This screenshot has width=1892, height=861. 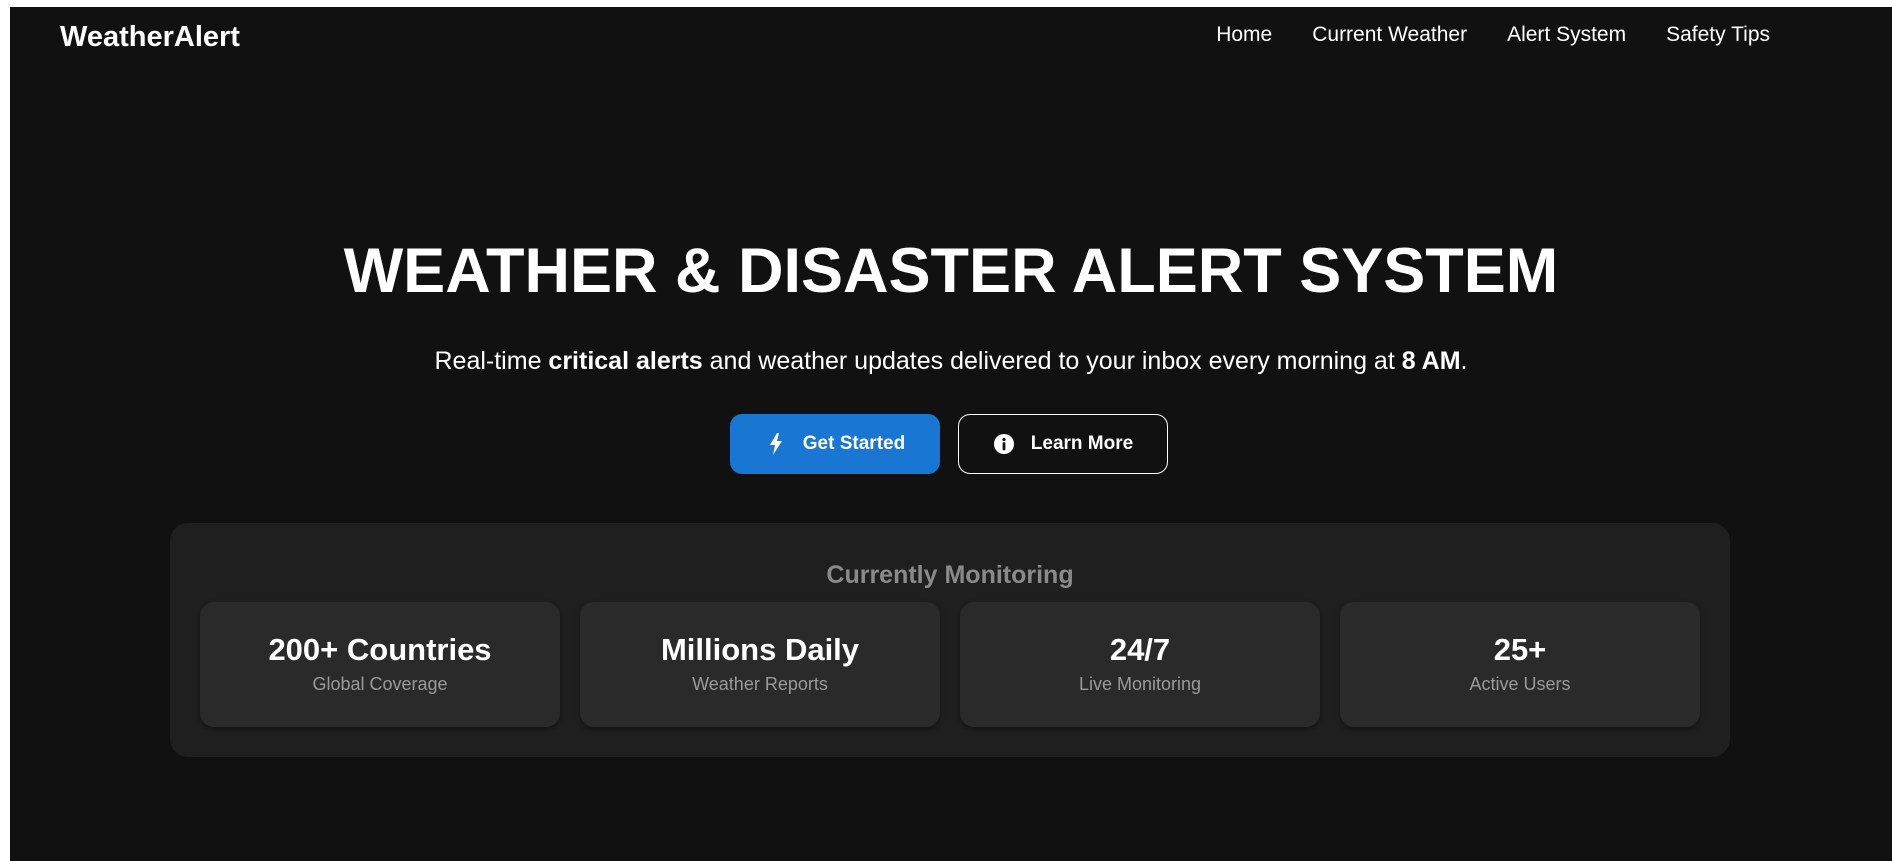 I want to click on stat-card-countries: 200+ Countries Global Coverage, so click(x=380, y=664).